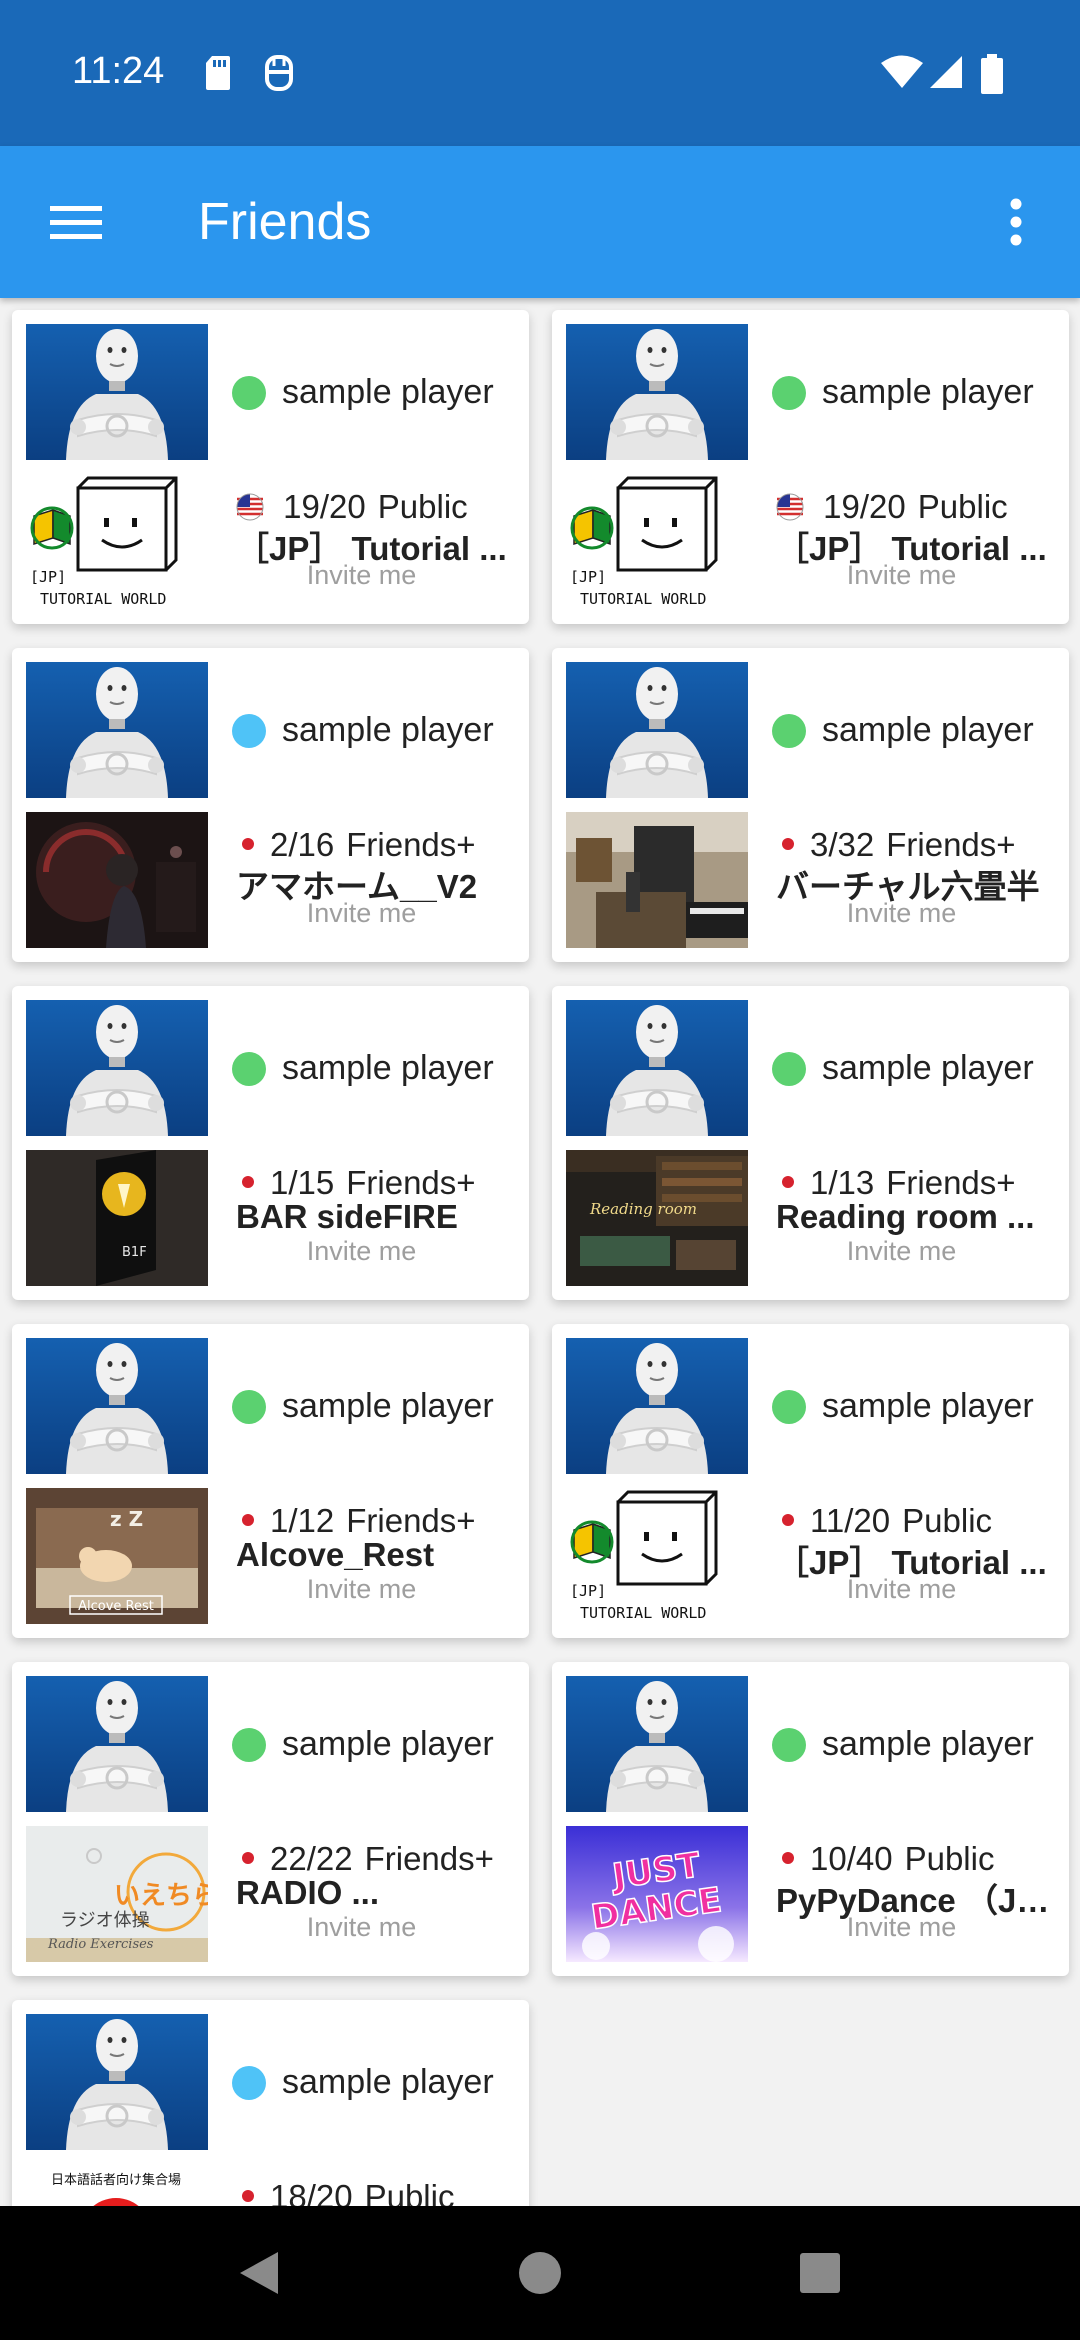 The height and width of the screenshot is (2340, 1080). I want to click on home-icon, so click(540, 2273).